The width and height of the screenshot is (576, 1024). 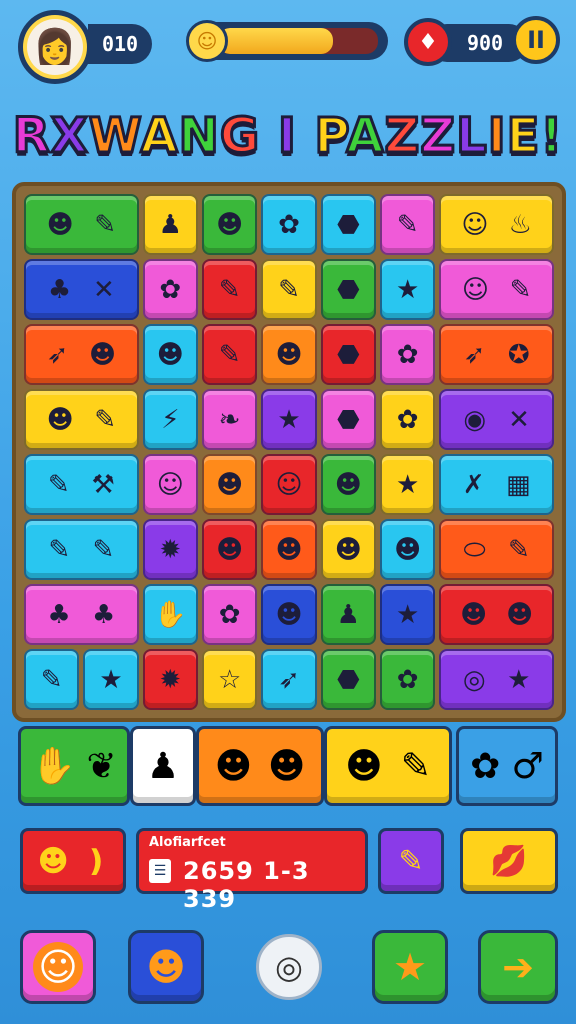 I want to click on booster-face-icon: ☻, so click(x=53, y=861).